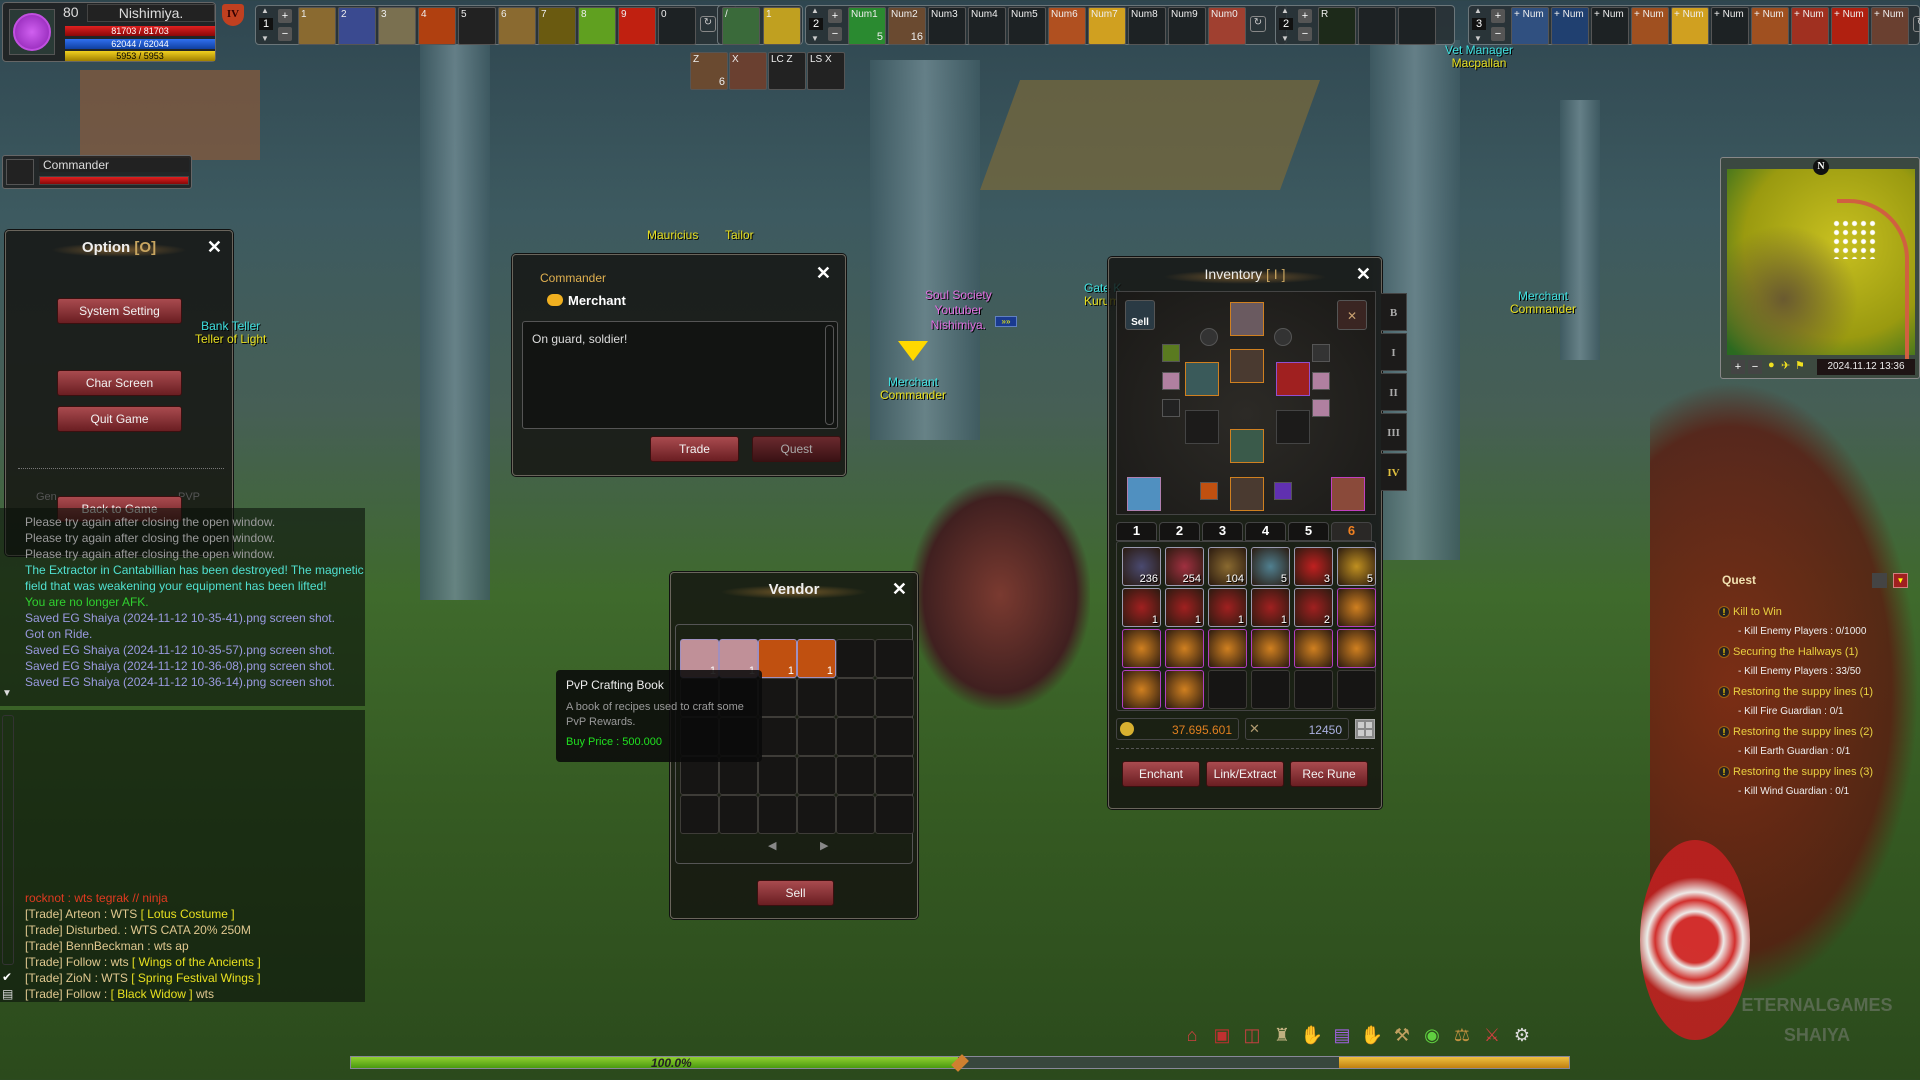  Describe the element at coordinates (1308, 531) in the screenshot. I see `bag-tab-5: 5` at that location.